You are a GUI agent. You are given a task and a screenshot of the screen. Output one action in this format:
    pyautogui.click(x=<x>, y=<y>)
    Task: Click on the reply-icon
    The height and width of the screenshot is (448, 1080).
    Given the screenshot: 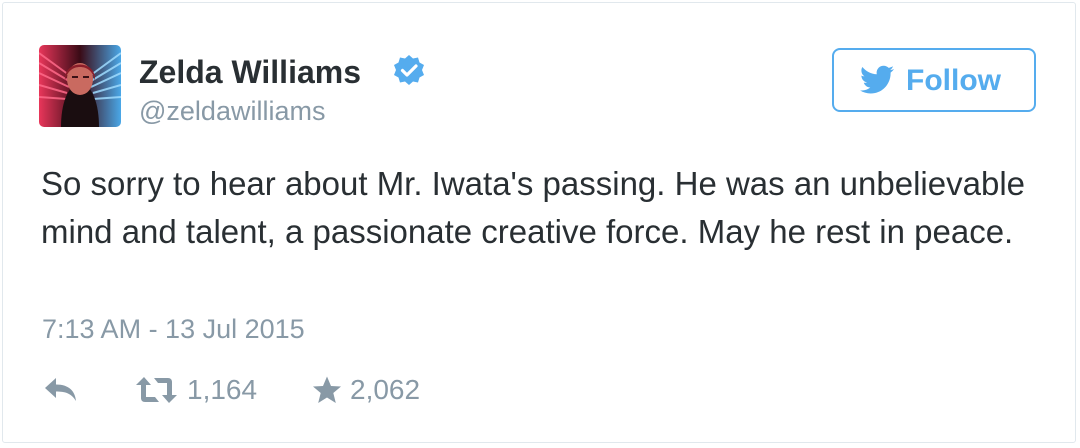 What is the action you would take?
    pyautogui.click(x=60, y=389)
    